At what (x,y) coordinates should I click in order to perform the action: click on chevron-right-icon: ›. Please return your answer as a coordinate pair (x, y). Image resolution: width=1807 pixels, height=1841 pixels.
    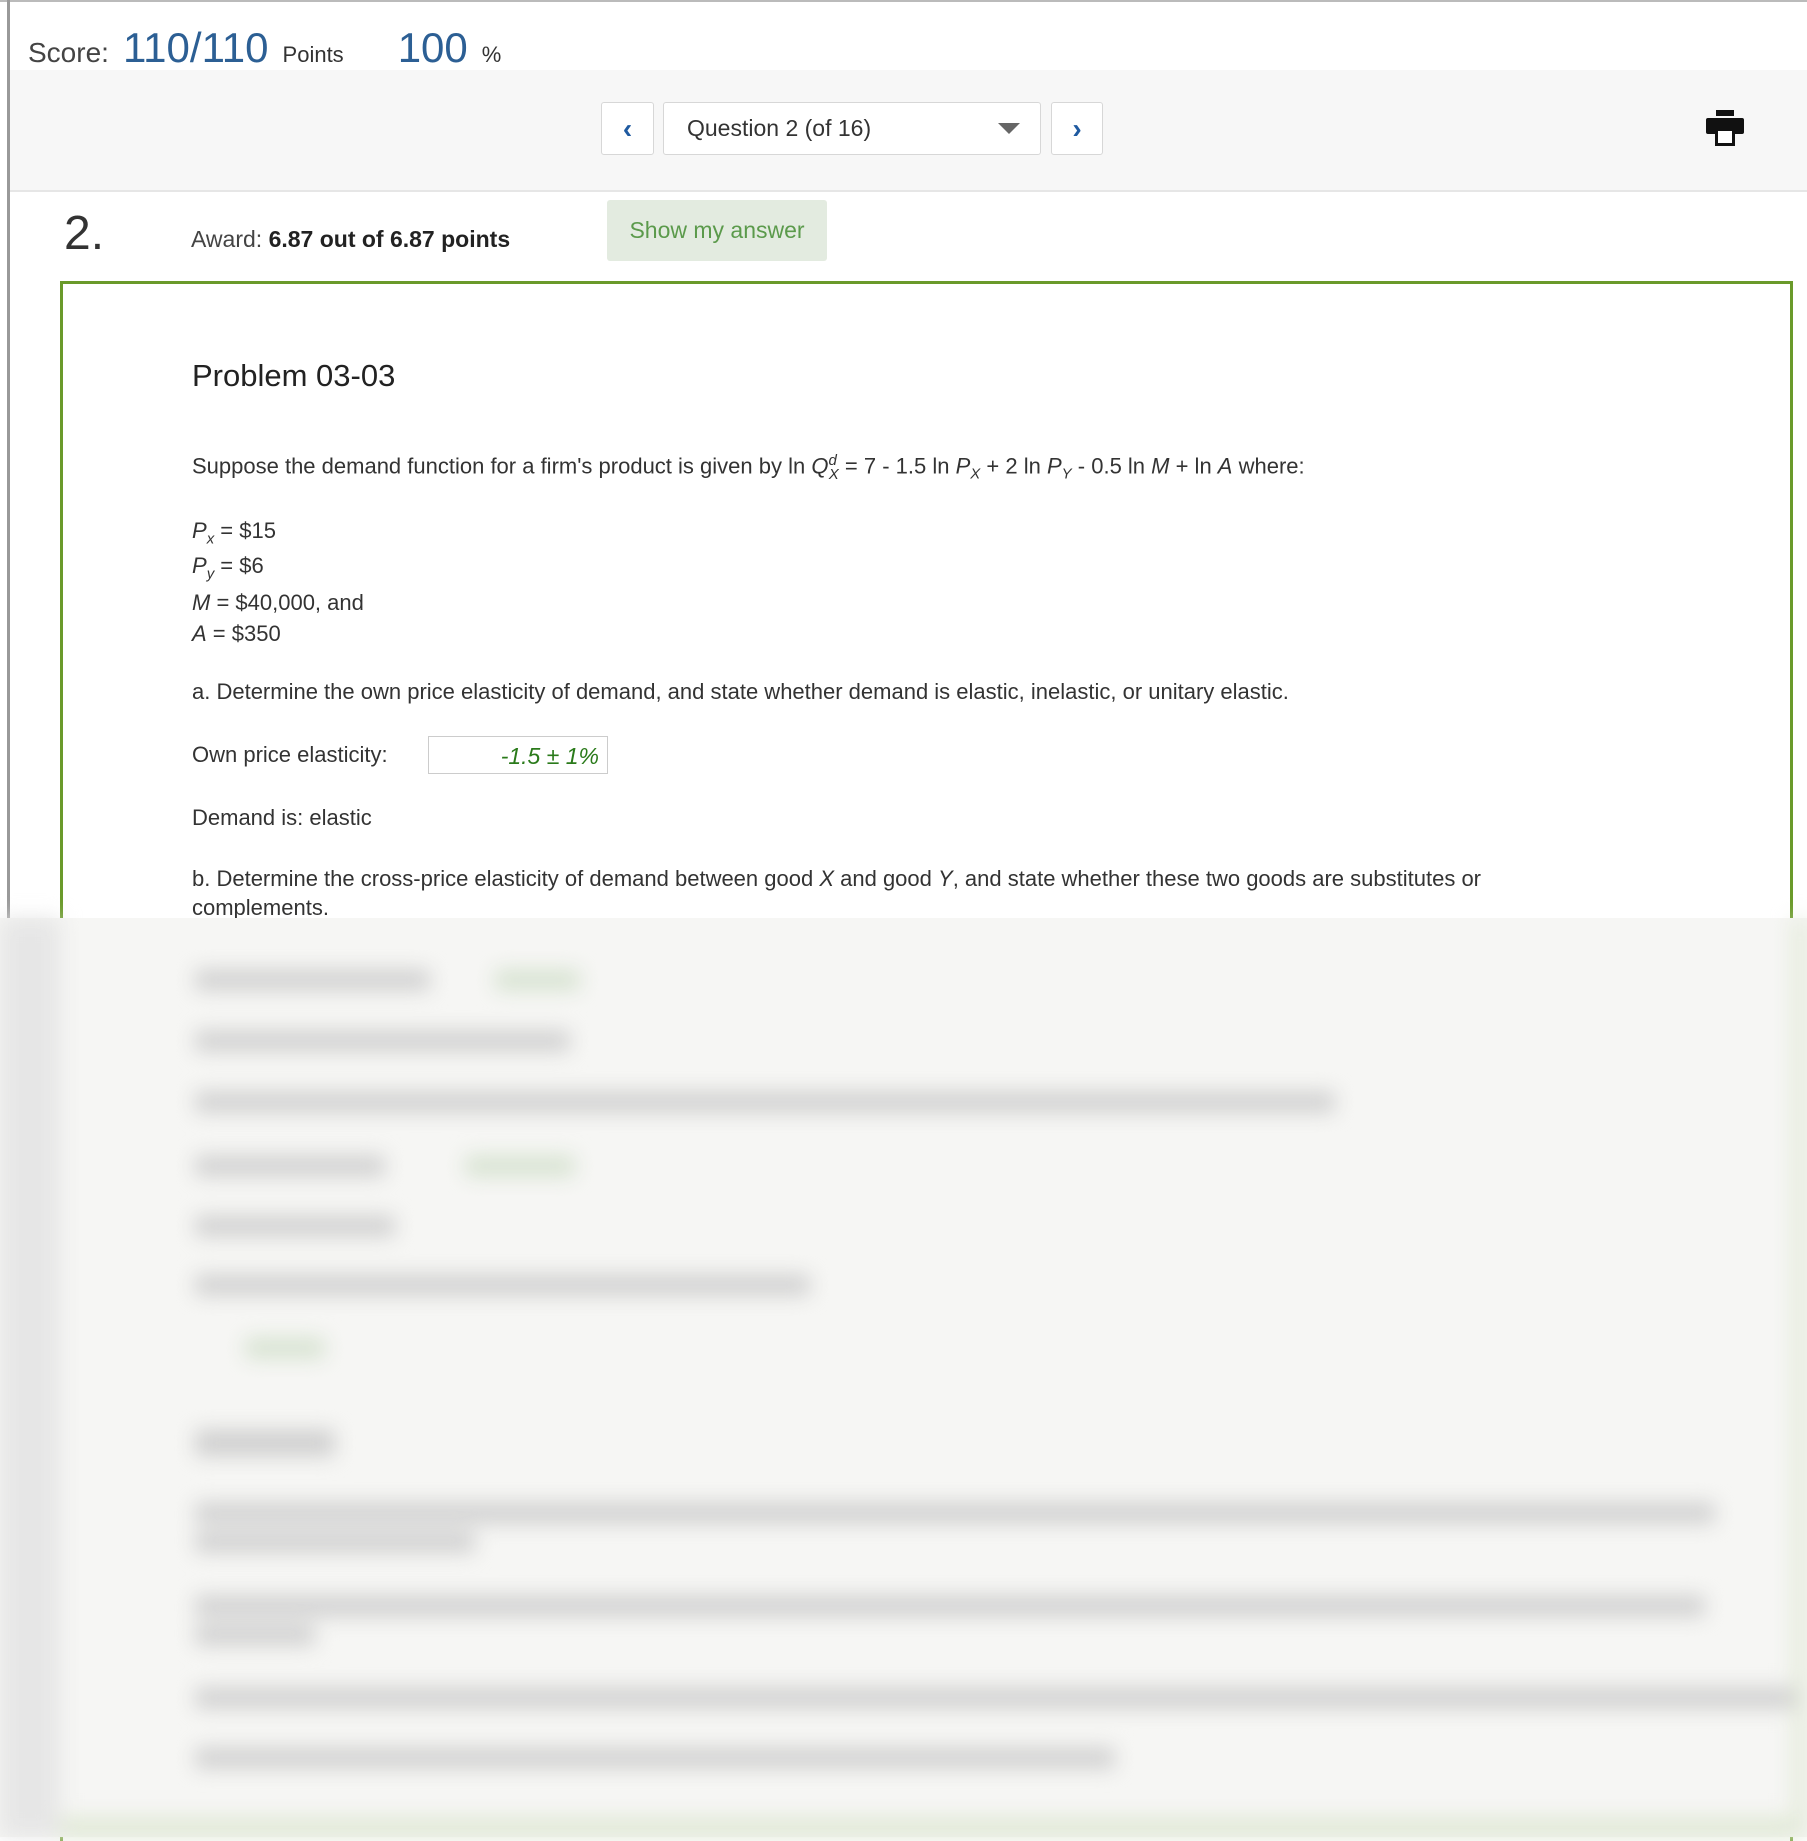
    Looking at the image, I should click on (1077, 128).